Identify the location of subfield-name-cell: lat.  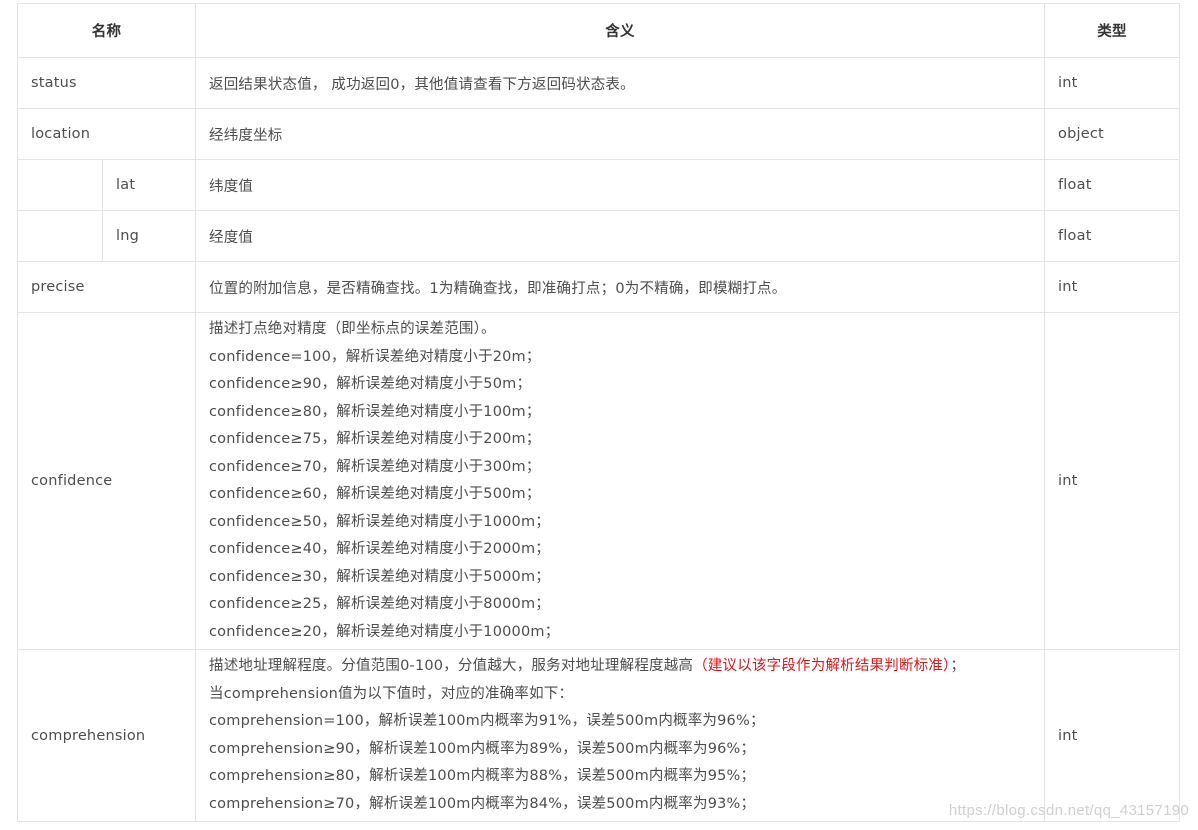
(149, 185).